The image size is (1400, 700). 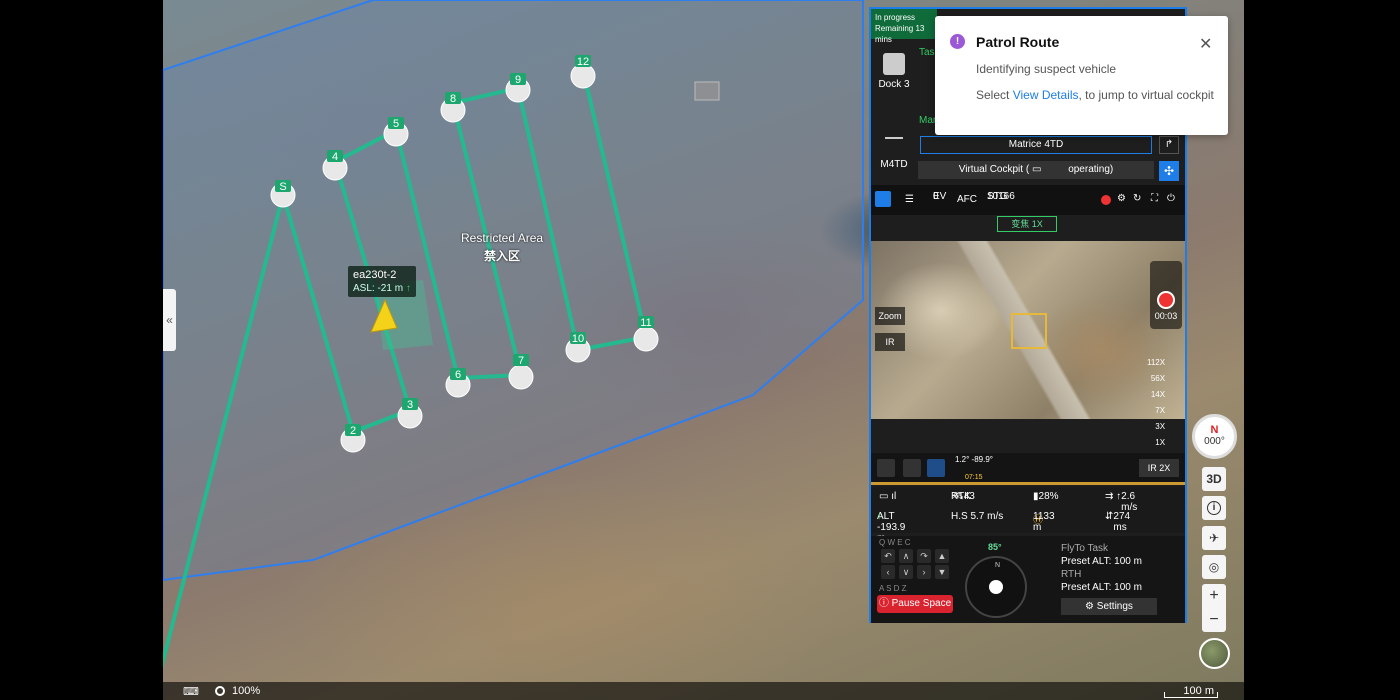 I want to click on wp-label-10: 10, so click(x=578, y=339).